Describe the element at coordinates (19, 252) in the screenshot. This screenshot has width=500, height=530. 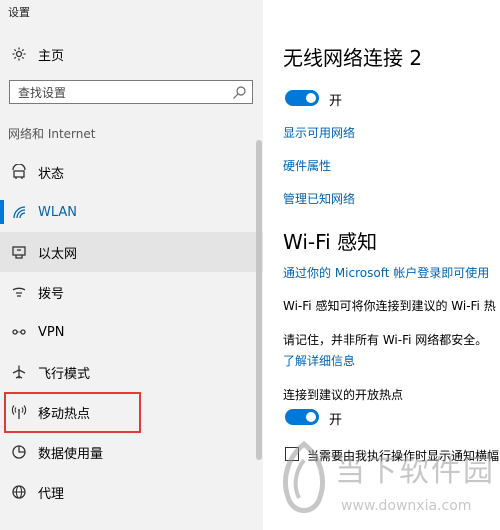
I see `ethernet-icon` at that location.